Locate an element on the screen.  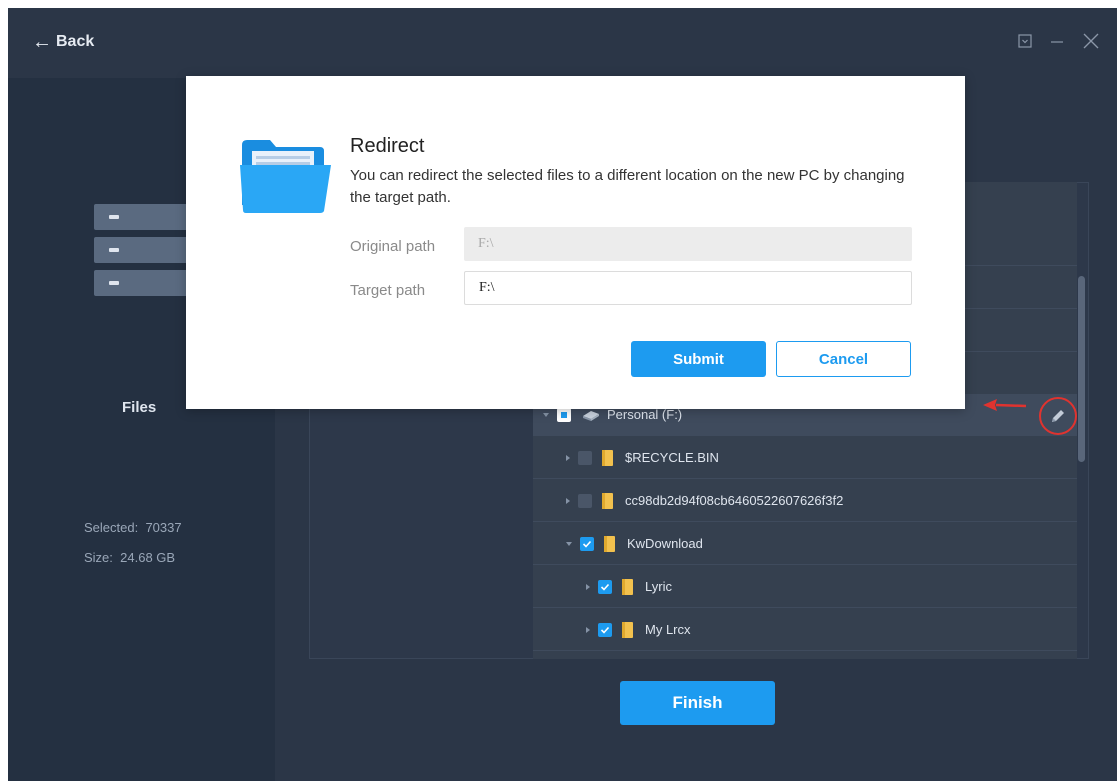
target-path-input: F:\ is located at coordinates (688, 288).